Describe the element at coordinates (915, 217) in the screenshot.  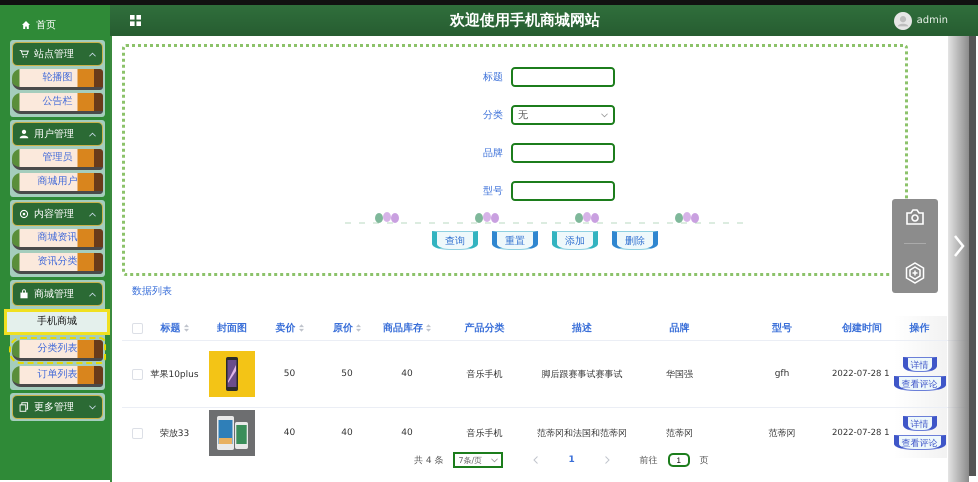
I see `camera-icon` at that location.